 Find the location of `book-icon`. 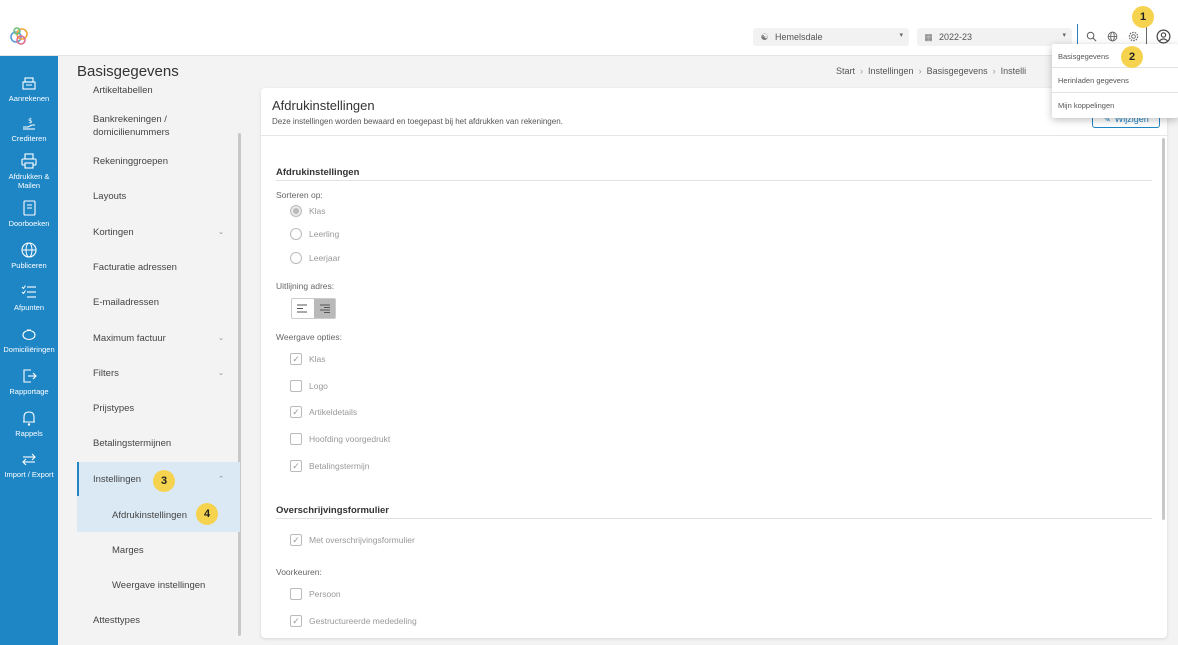

book-icon is located at coordinates (29, 208).